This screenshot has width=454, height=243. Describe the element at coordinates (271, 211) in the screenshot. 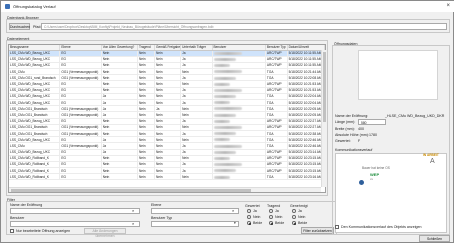

I see `tragend-ja-radio` at that location.